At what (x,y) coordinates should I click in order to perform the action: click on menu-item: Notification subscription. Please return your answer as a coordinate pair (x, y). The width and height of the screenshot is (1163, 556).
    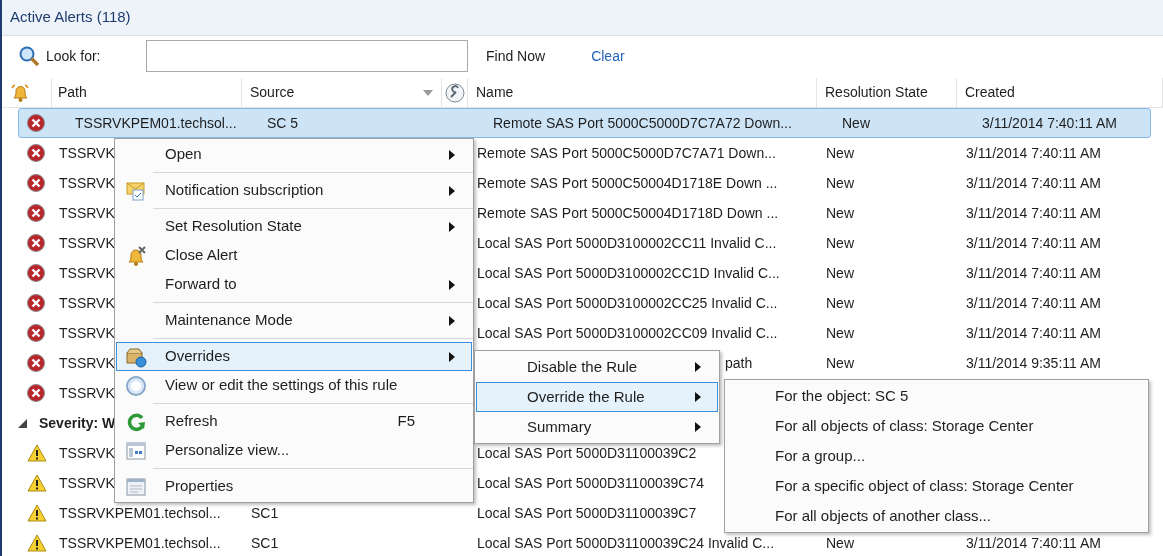
    Looking at the image, I should click on (294, 190).